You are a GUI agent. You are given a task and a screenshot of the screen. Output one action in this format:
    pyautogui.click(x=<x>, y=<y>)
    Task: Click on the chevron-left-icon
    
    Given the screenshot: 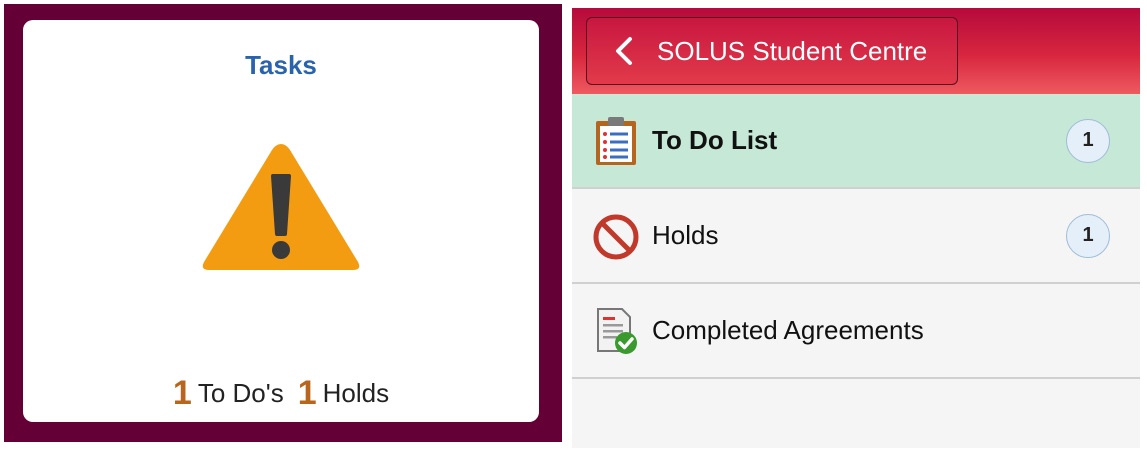 What is the action you would take?
    pyautogui.click(x=624, y=51)
    